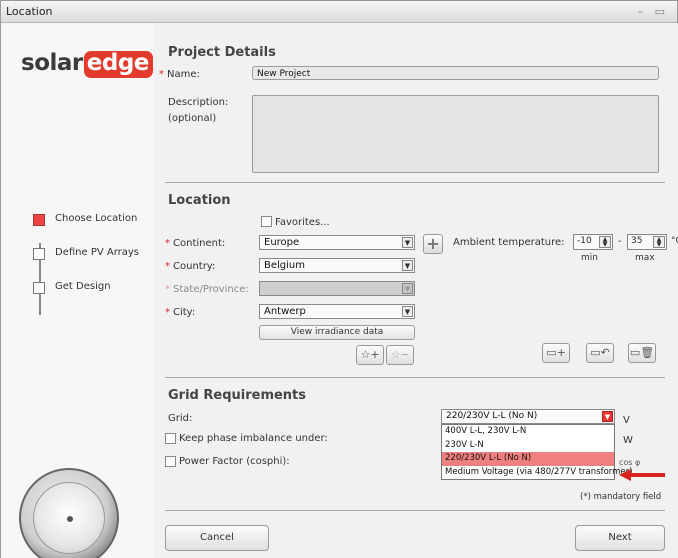  Describe the element at coordinates (528, 446) in the screenshot. I see `grid-option: 230V L-N` at that location.